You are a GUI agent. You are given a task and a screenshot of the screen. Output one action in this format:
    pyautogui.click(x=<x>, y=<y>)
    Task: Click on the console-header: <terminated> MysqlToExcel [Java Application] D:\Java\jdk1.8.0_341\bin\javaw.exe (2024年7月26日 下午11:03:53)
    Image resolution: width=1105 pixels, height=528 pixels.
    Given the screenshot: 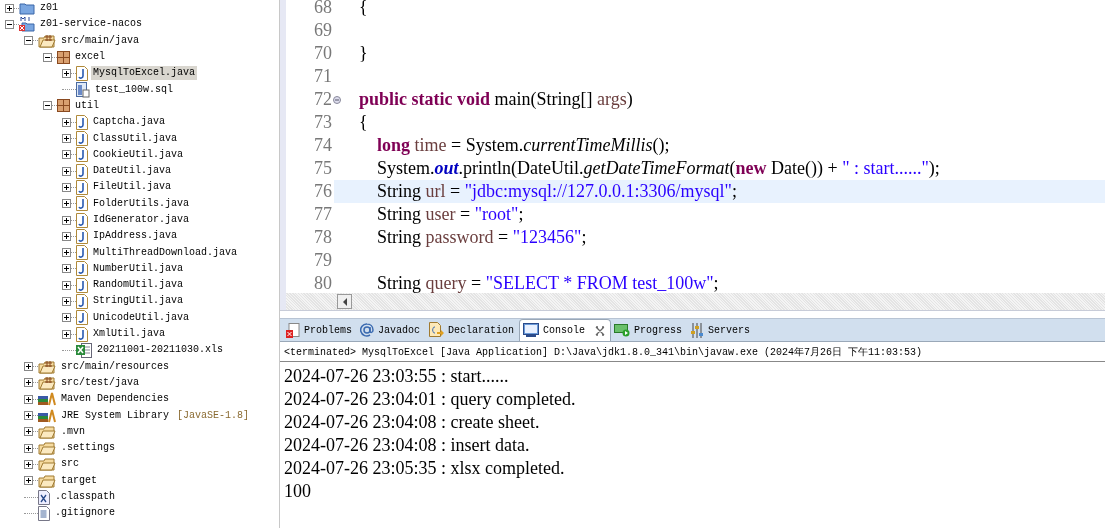 What is the action you would take?
    pyautogui.click(x=692, y=352)
    